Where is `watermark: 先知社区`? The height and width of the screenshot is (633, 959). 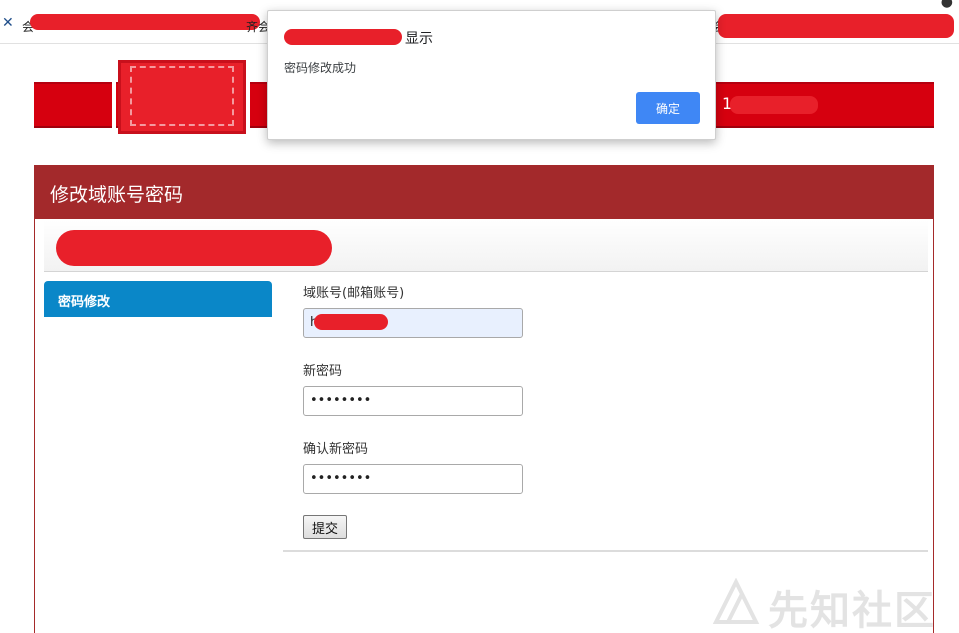
watermark: 先知社区 is located at coordinates (828, 605).